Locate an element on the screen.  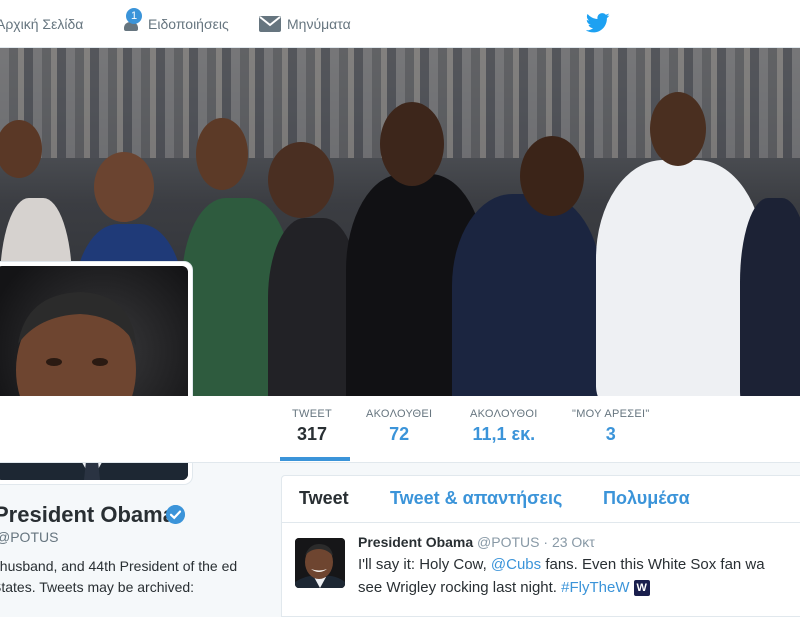
stat-label: ΑΚΟΛΟΥΘΕΙ is located at coordinates (399, 414).